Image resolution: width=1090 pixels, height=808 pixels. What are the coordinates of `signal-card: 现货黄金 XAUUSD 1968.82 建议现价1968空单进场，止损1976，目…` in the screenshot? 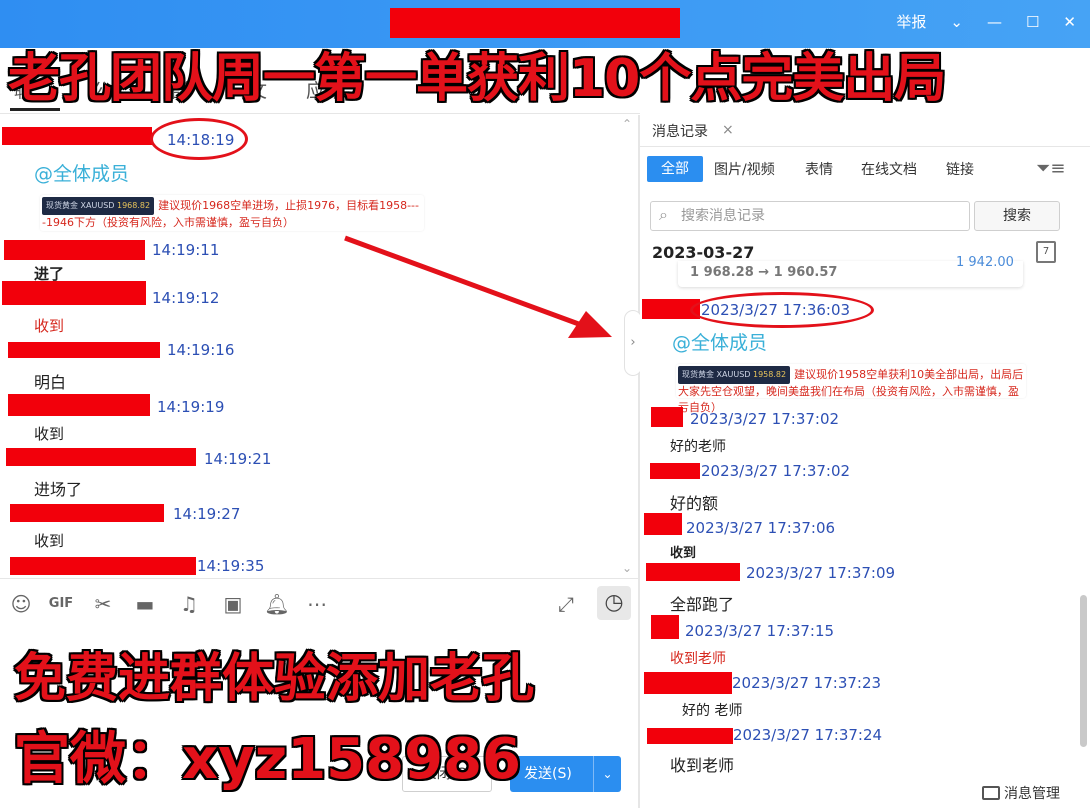 It's located at (232, 213).